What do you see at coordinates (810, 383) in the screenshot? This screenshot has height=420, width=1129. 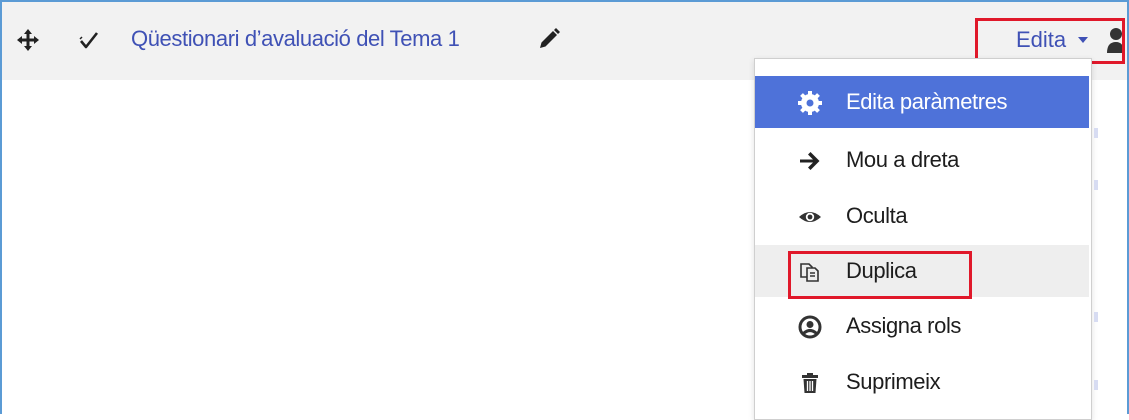 I see `trash-icon` at bounding box center [810, 383].